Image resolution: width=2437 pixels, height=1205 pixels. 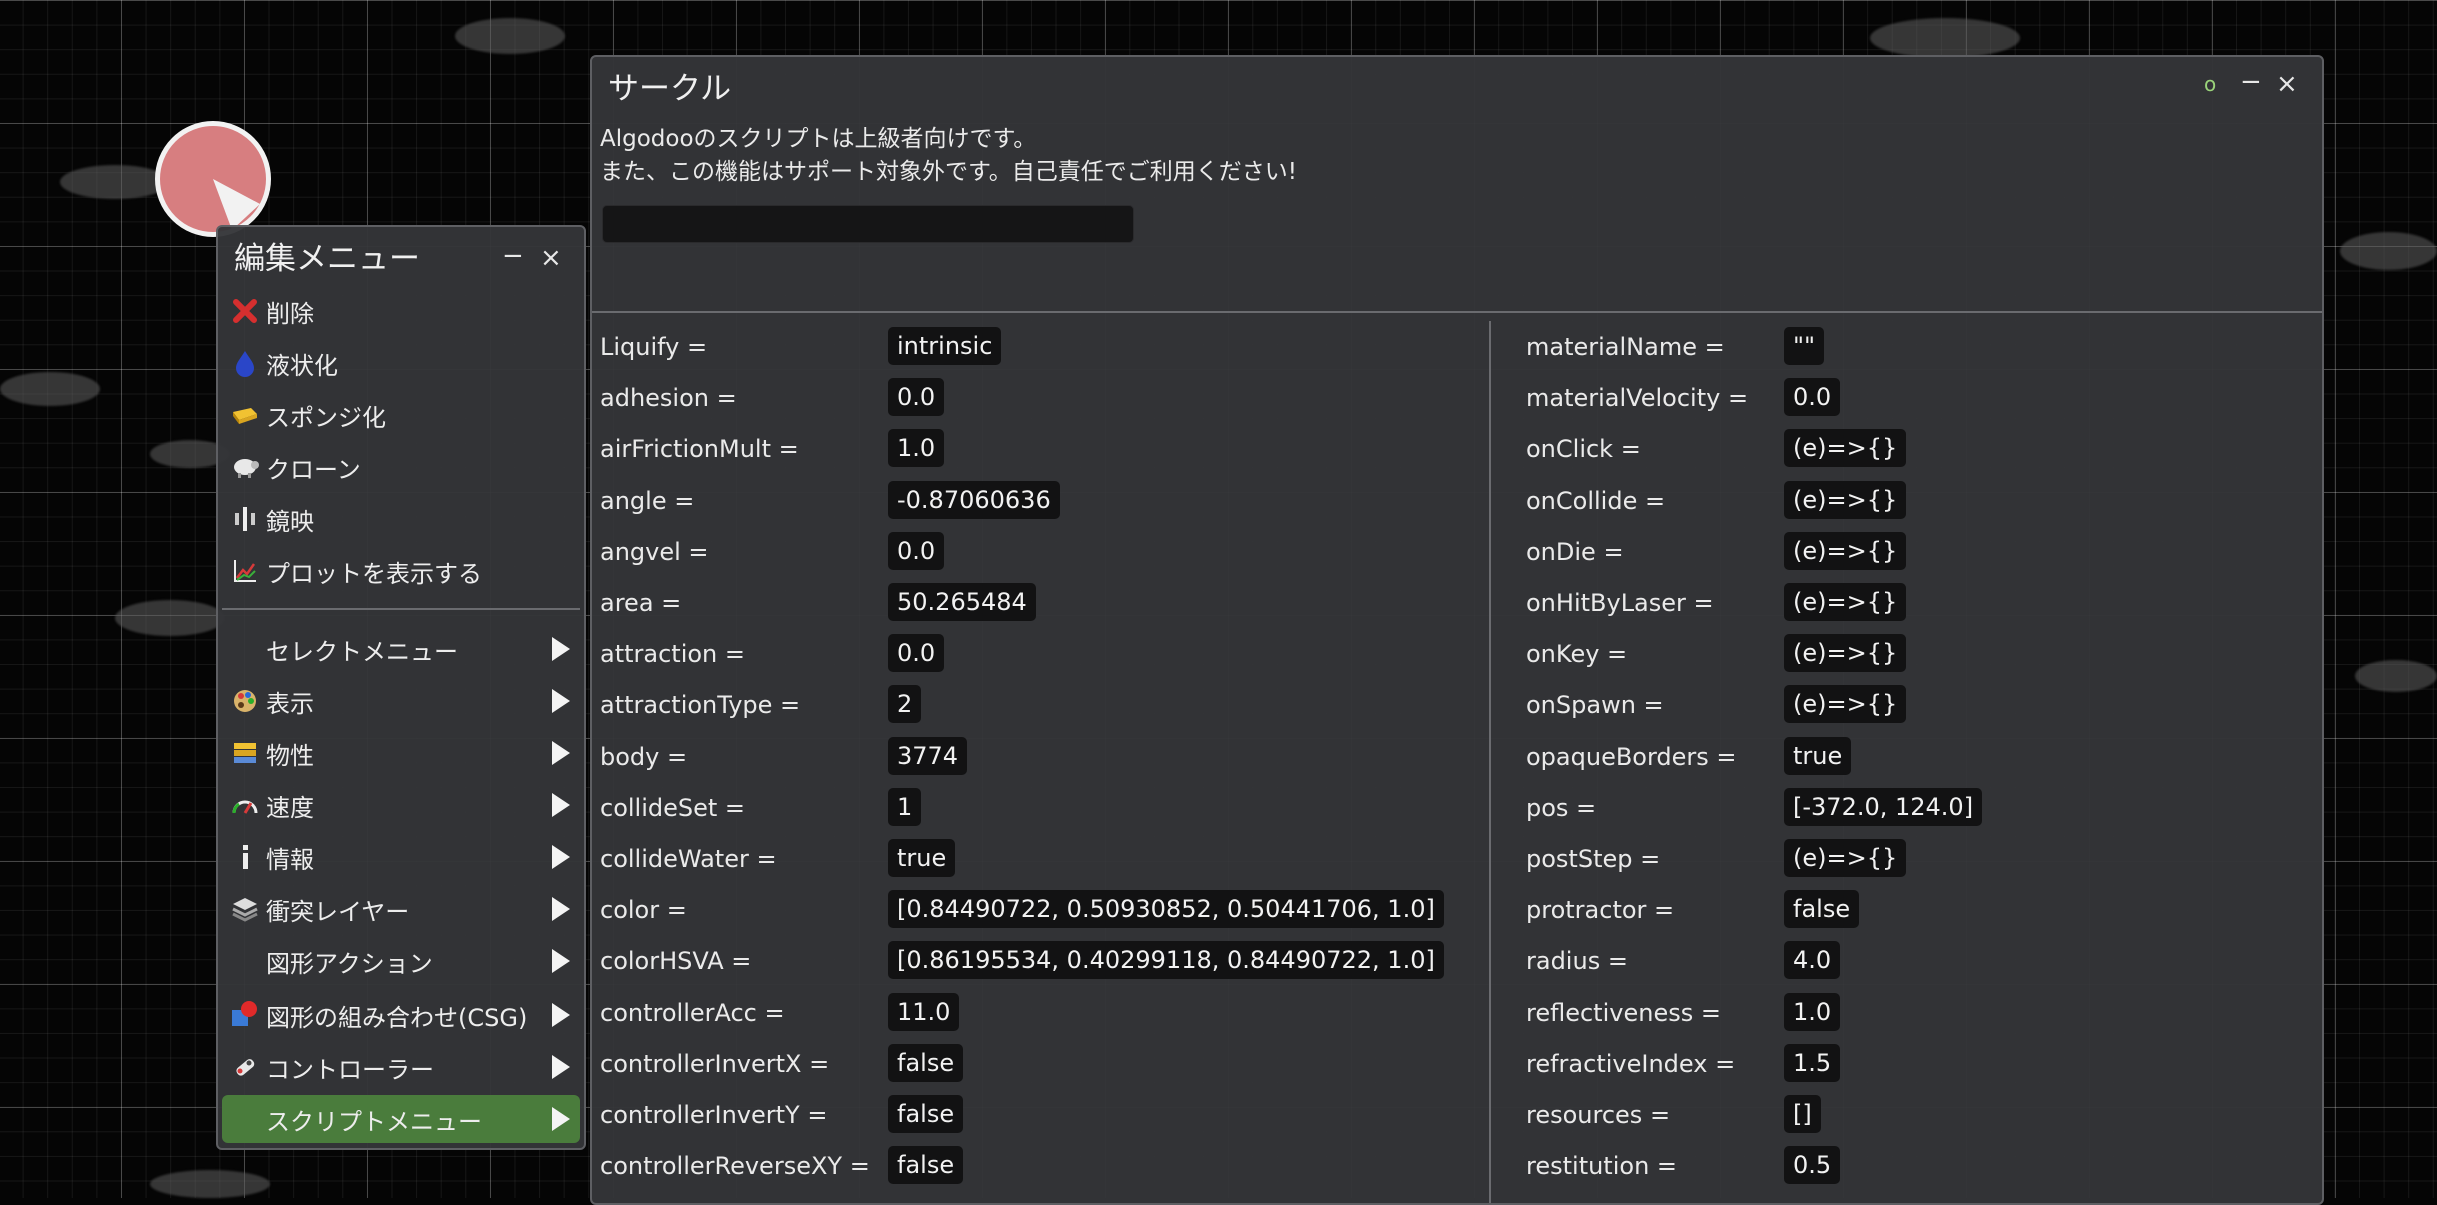 I want to click on property-value: [], so click(x=1802, y=1114).